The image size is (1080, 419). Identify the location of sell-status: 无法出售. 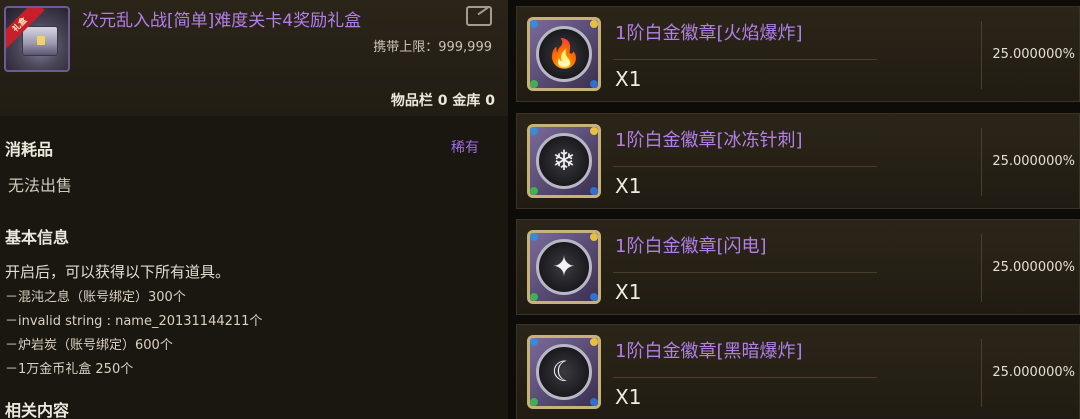
(40, 185).